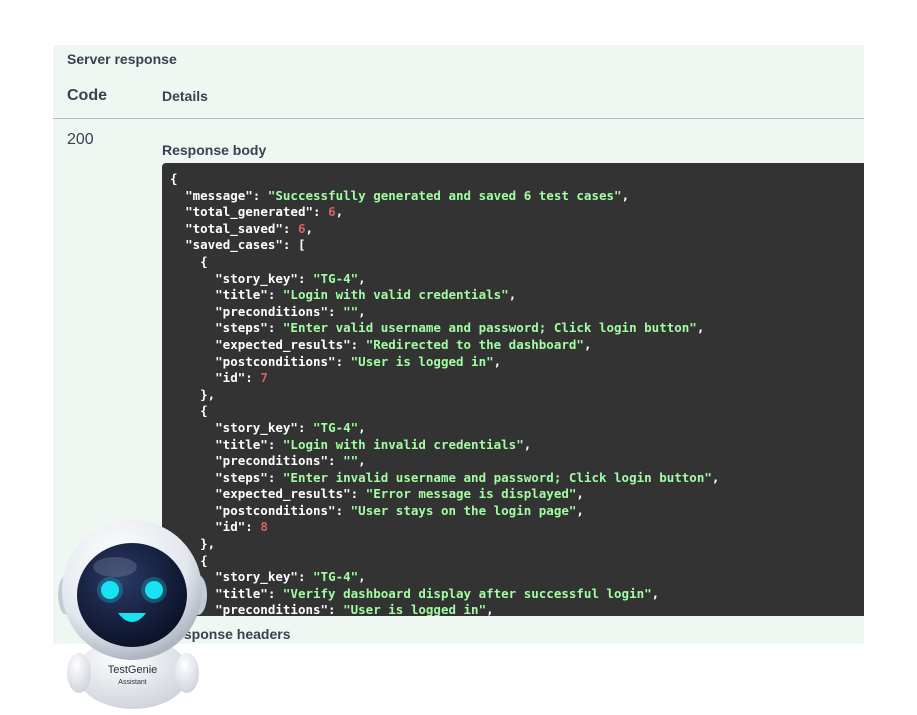 This screenshot has height=715, width=917. Describe the element at coordinates (332, 212) in the screenshot. I see `json-number: 6` at that location.